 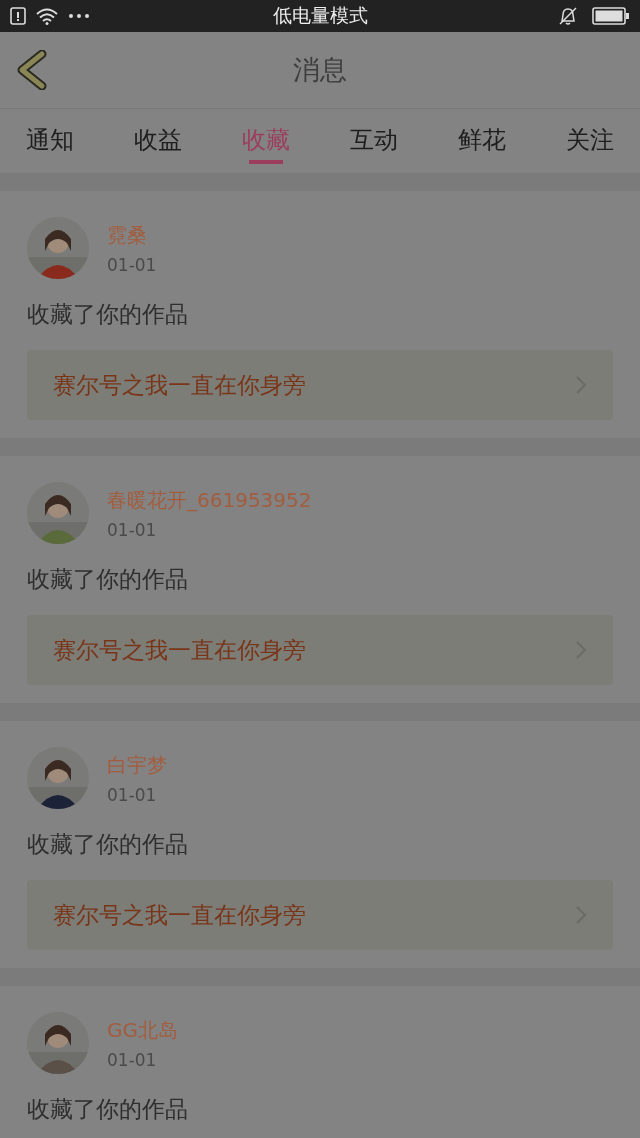 I want to click on page-title: 消息, so click(x=320, y=70).